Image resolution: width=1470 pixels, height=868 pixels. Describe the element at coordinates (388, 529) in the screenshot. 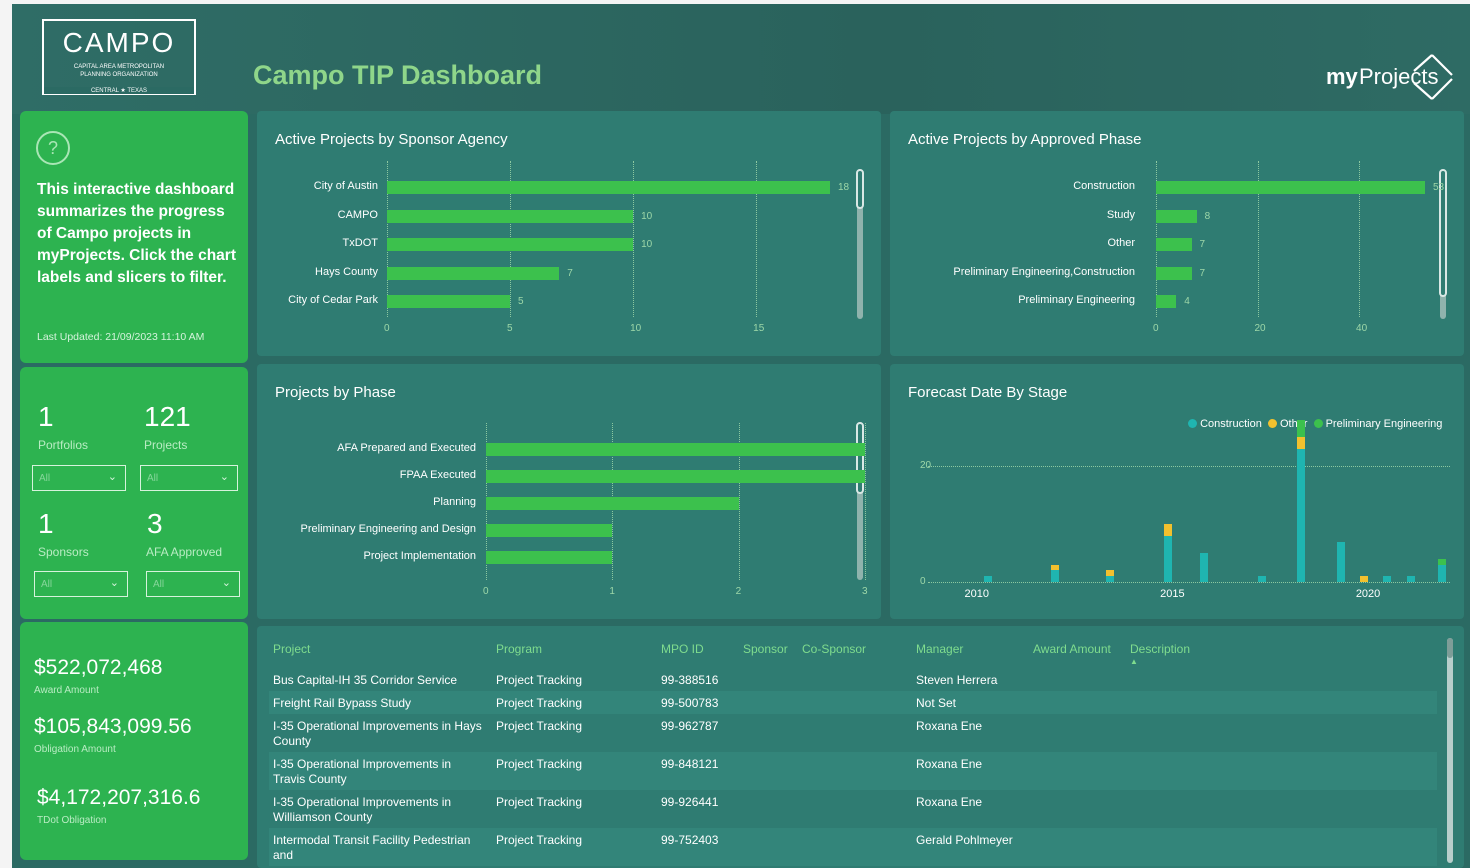

I see `category-label: Preliminary Engineering and Design` at that location.